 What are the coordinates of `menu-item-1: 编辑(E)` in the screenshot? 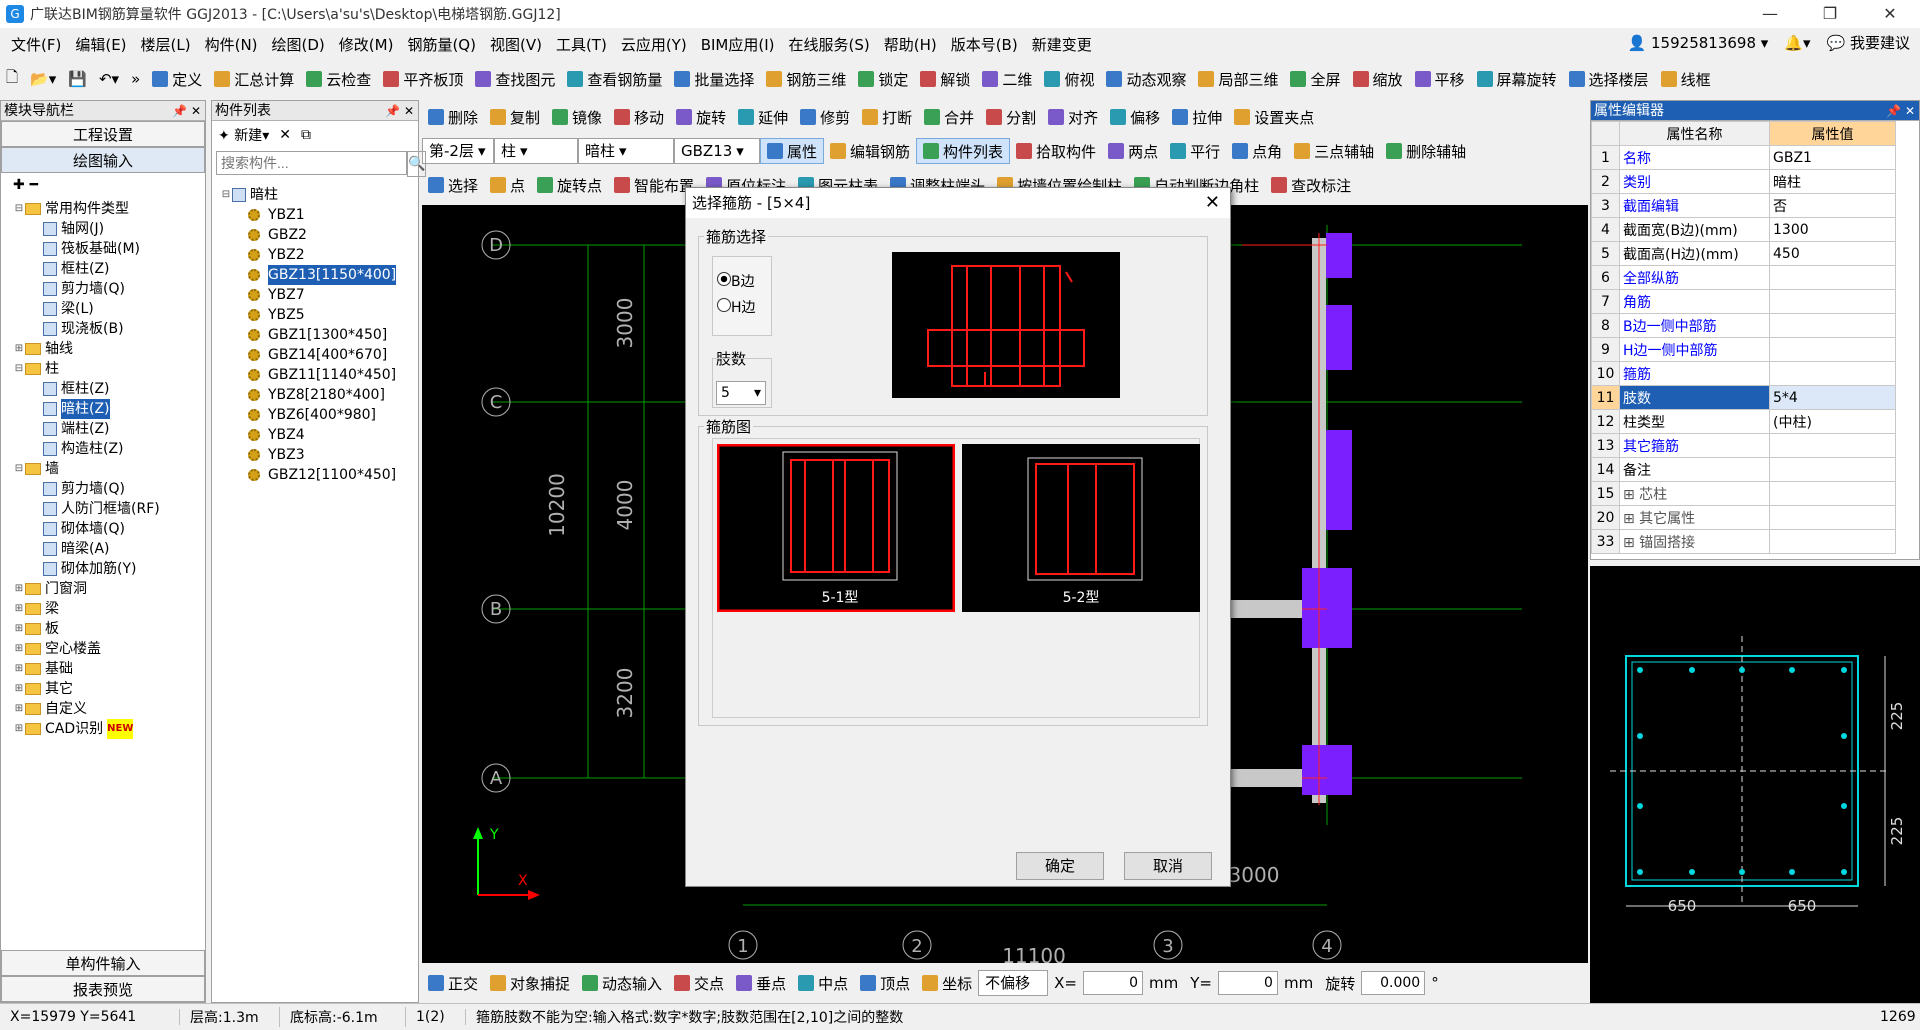 It's located at (100, 44).